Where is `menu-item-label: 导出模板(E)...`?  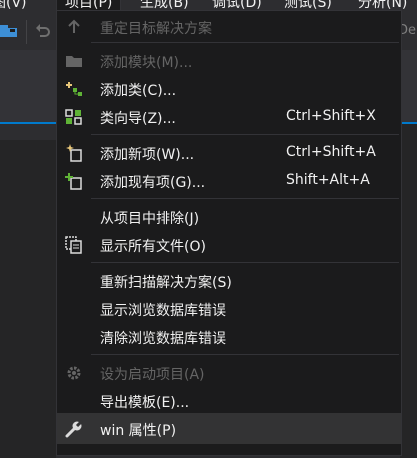
menu-item-label: 导出模板(E)... is located at coordinates (145, 403).